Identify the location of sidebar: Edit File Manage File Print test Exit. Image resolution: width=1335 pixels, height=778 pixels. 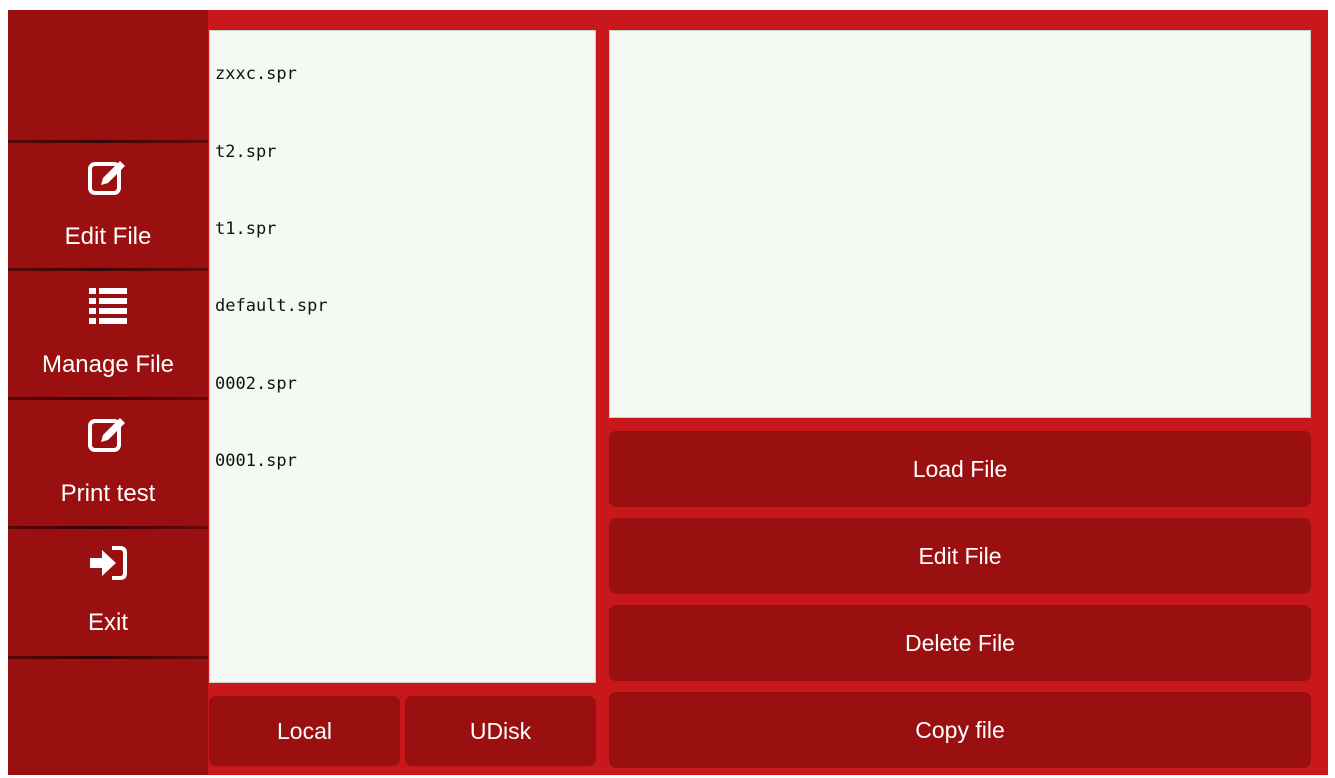
(108, 392).